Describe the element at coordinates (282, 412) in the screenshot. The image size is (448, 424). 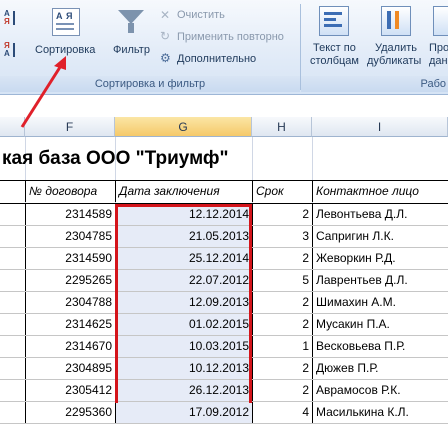
I see `term-cell: 4` at that location.